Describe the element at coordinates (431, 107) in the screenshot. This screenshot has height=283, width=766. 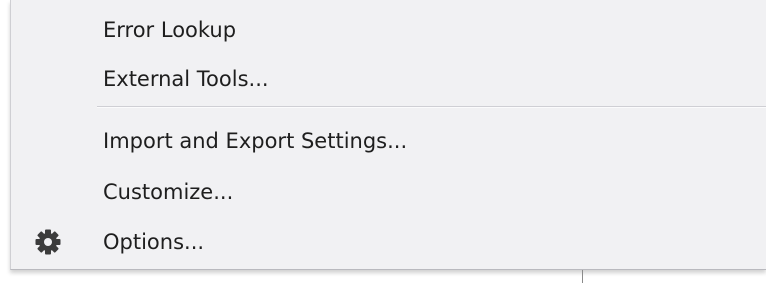
I see `menu-separator-highlight` at that location.